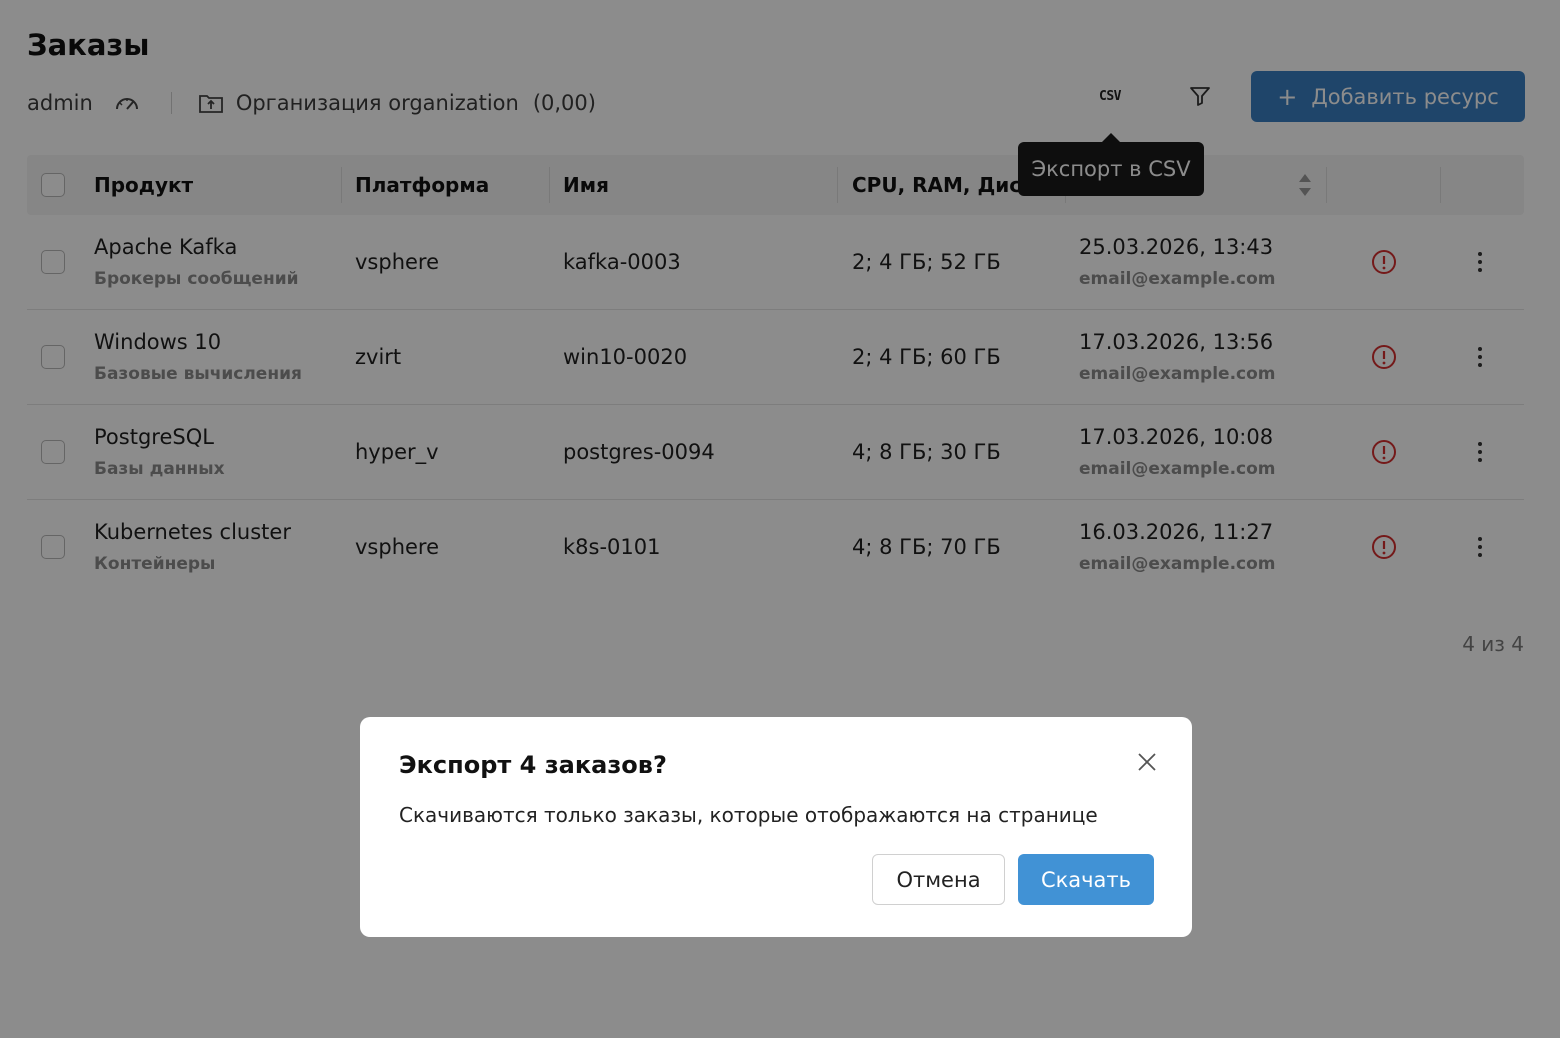 The image size is (1560, 1038). Describe the element at coordinates (533, 765) in the screenshot. I see `dialog-title: Экспорт 4 заказов?` at that location.